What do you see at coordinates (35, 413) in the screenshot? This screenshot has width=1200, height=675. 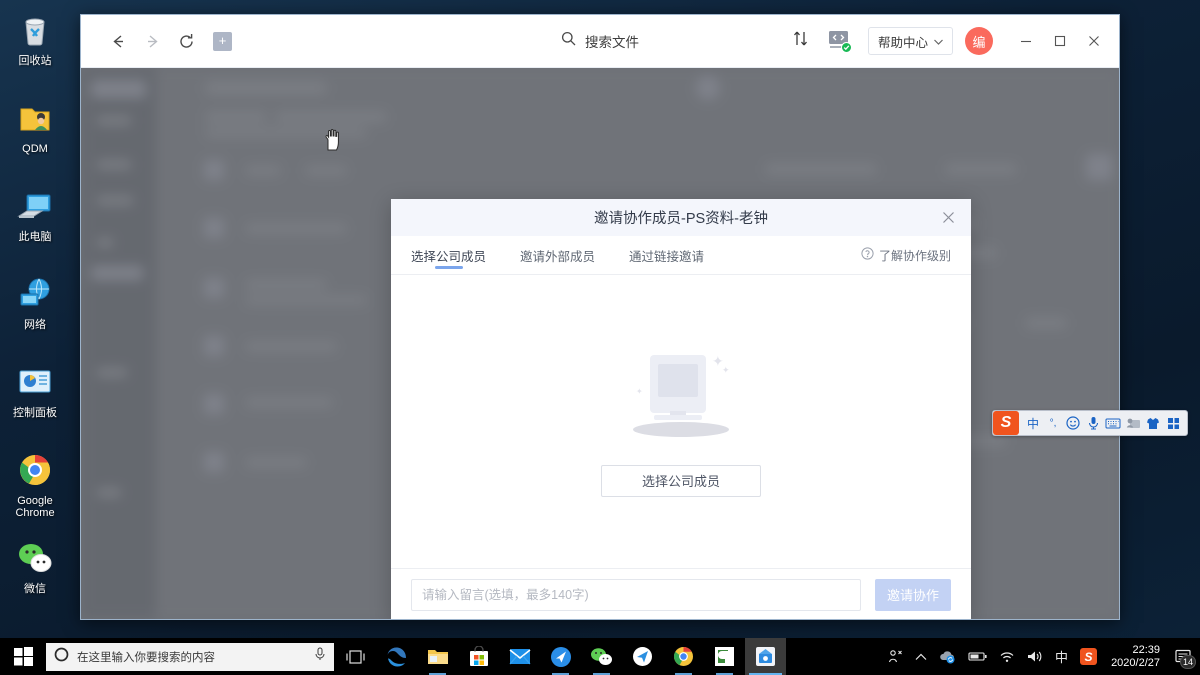 I see `desktop-icon-label: 控制面板` at bounding box center [35, 413].